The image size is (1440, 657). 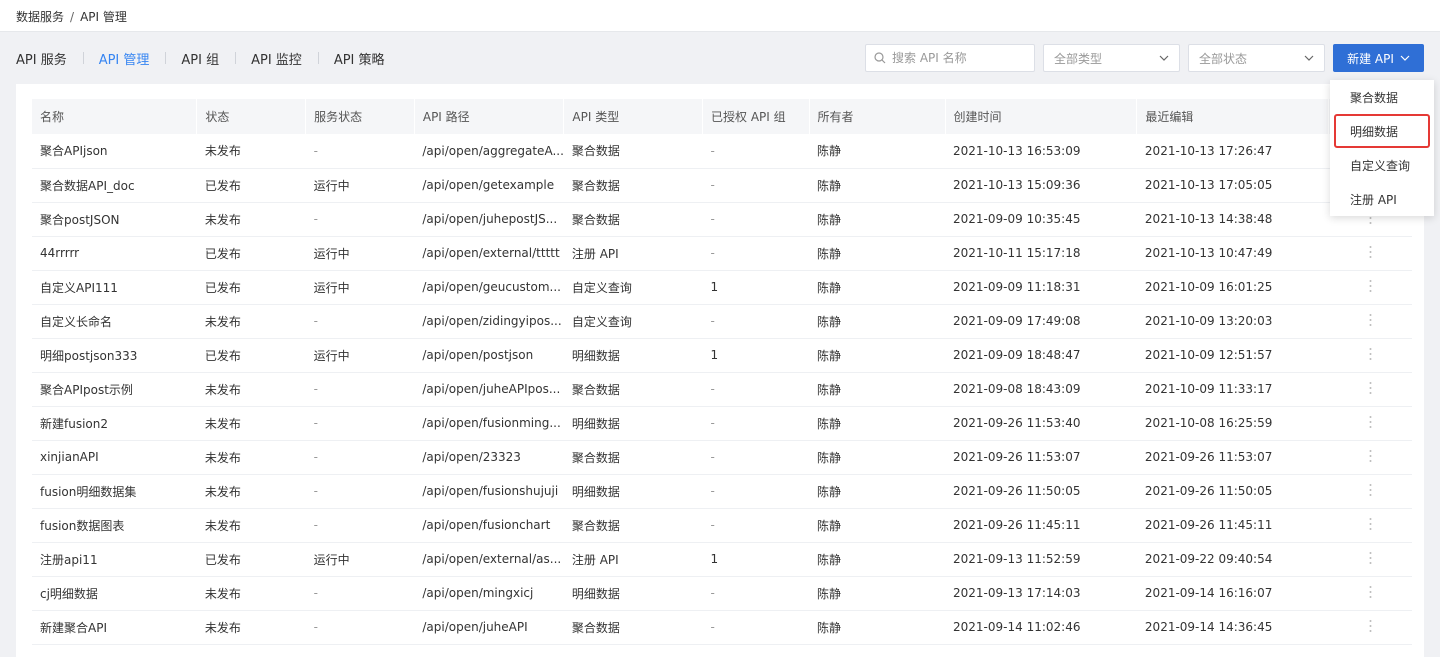 What do you see at coordinates (1232, 253) in the screenshot?
I see `table-cell: 2021-10-13 10:47:49` at bounding box center [1232, 253].